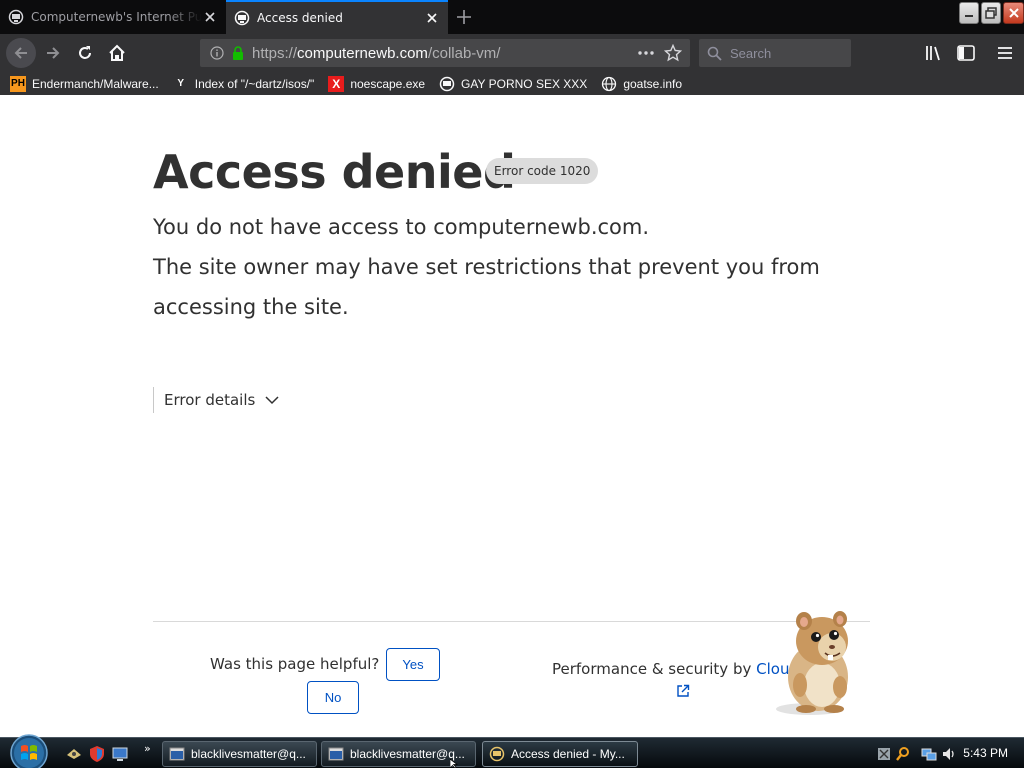 This screenshot has height=768, width=1024. Describe the element at coordinates (388, 83) in the screenshot. I see `bookmark-label: noescape.exe` at that location.